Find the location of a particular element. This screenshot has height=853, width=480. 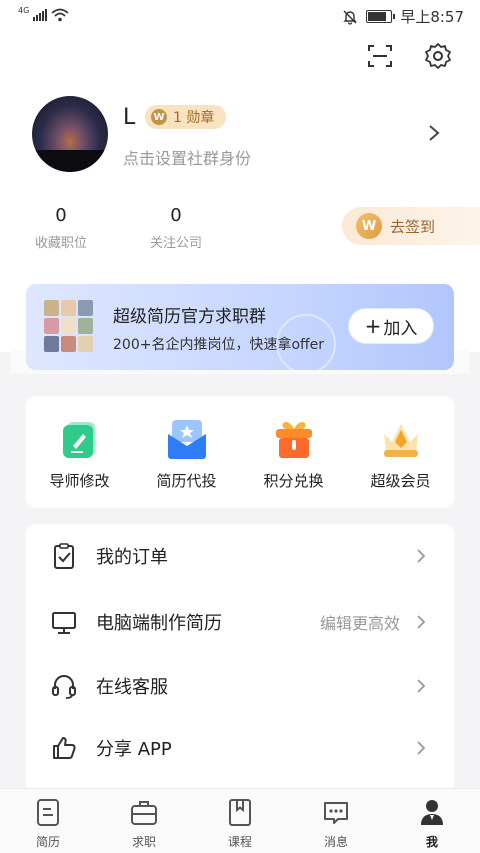

mentor-edit-icon is located at coordinates (78, 440).